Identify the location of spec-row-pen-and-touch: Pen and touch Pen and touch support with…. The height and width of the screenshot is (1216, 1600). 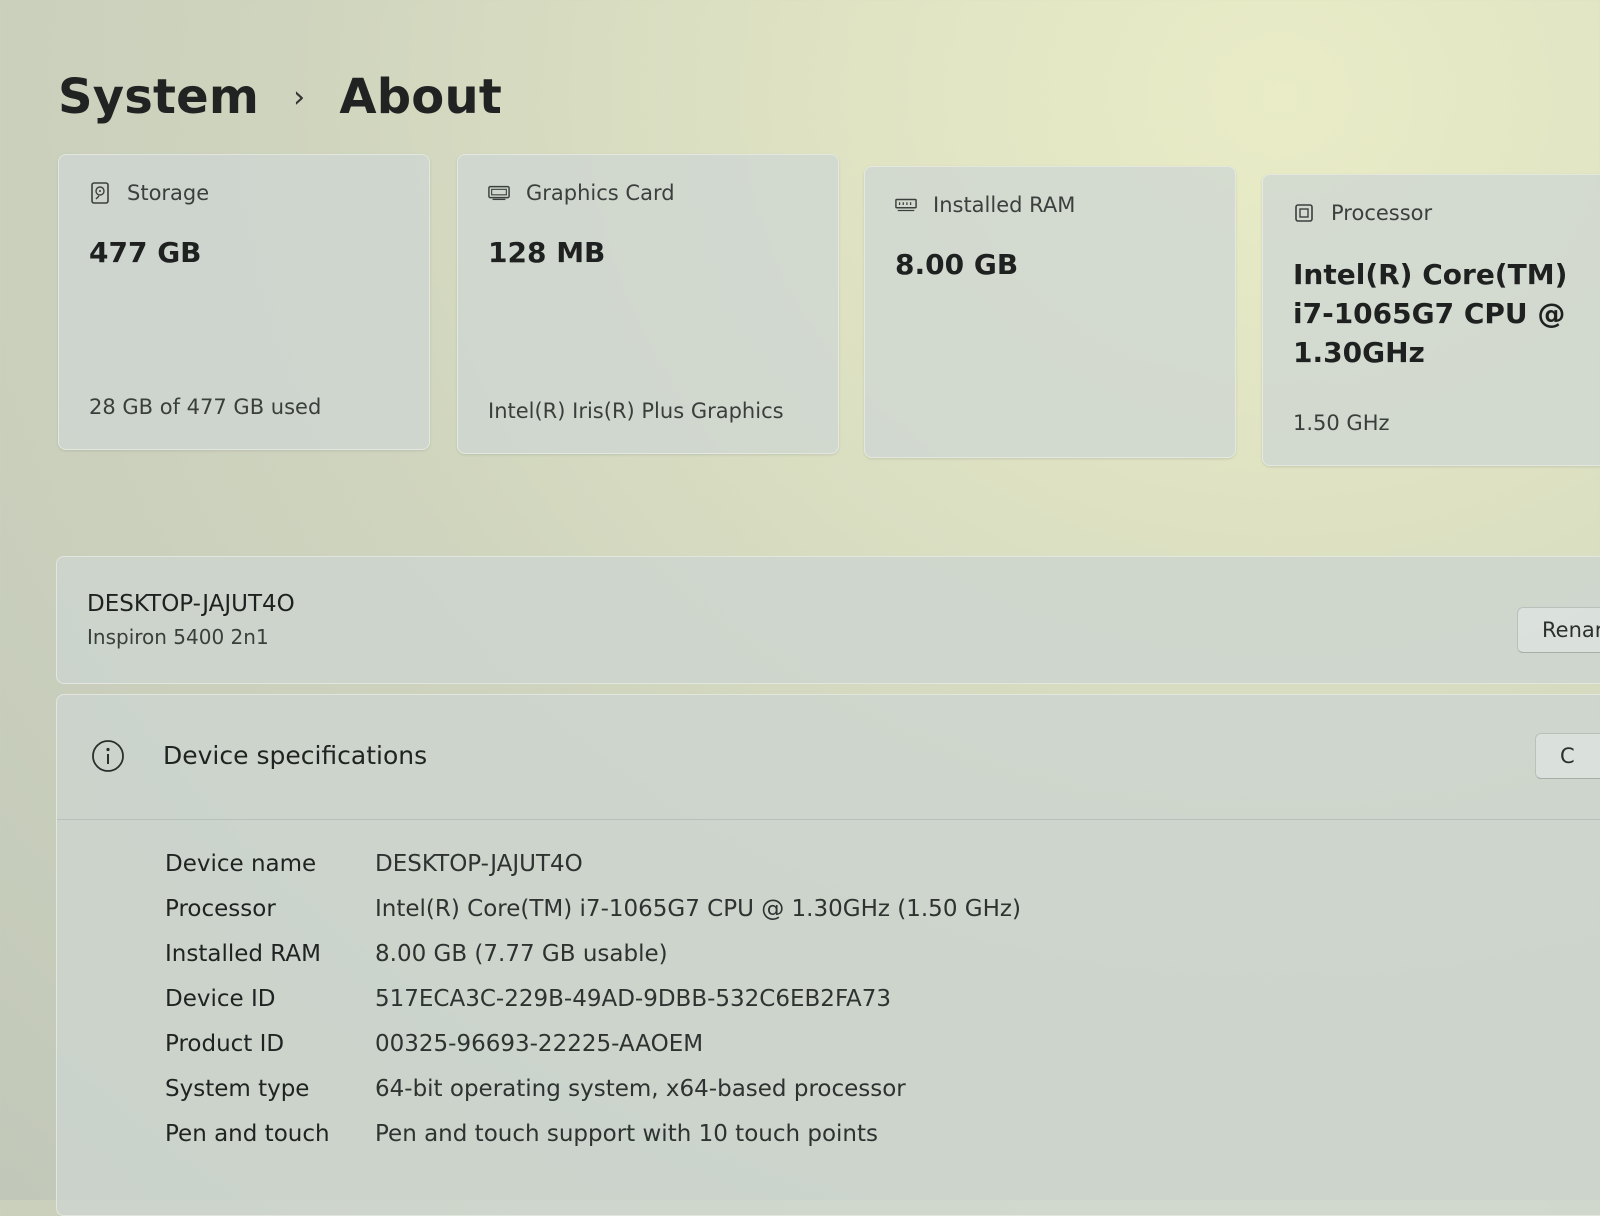
(815, 1133).